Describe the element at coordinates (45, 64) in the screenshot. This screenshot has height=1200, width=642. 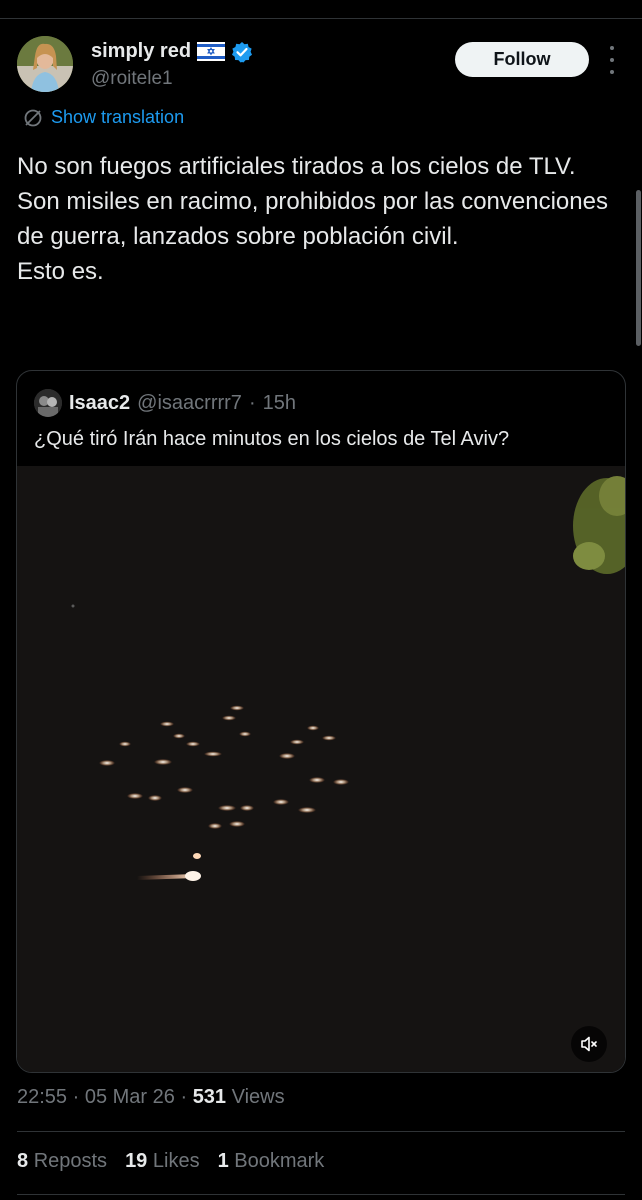
I see `author-avatar` at that location.